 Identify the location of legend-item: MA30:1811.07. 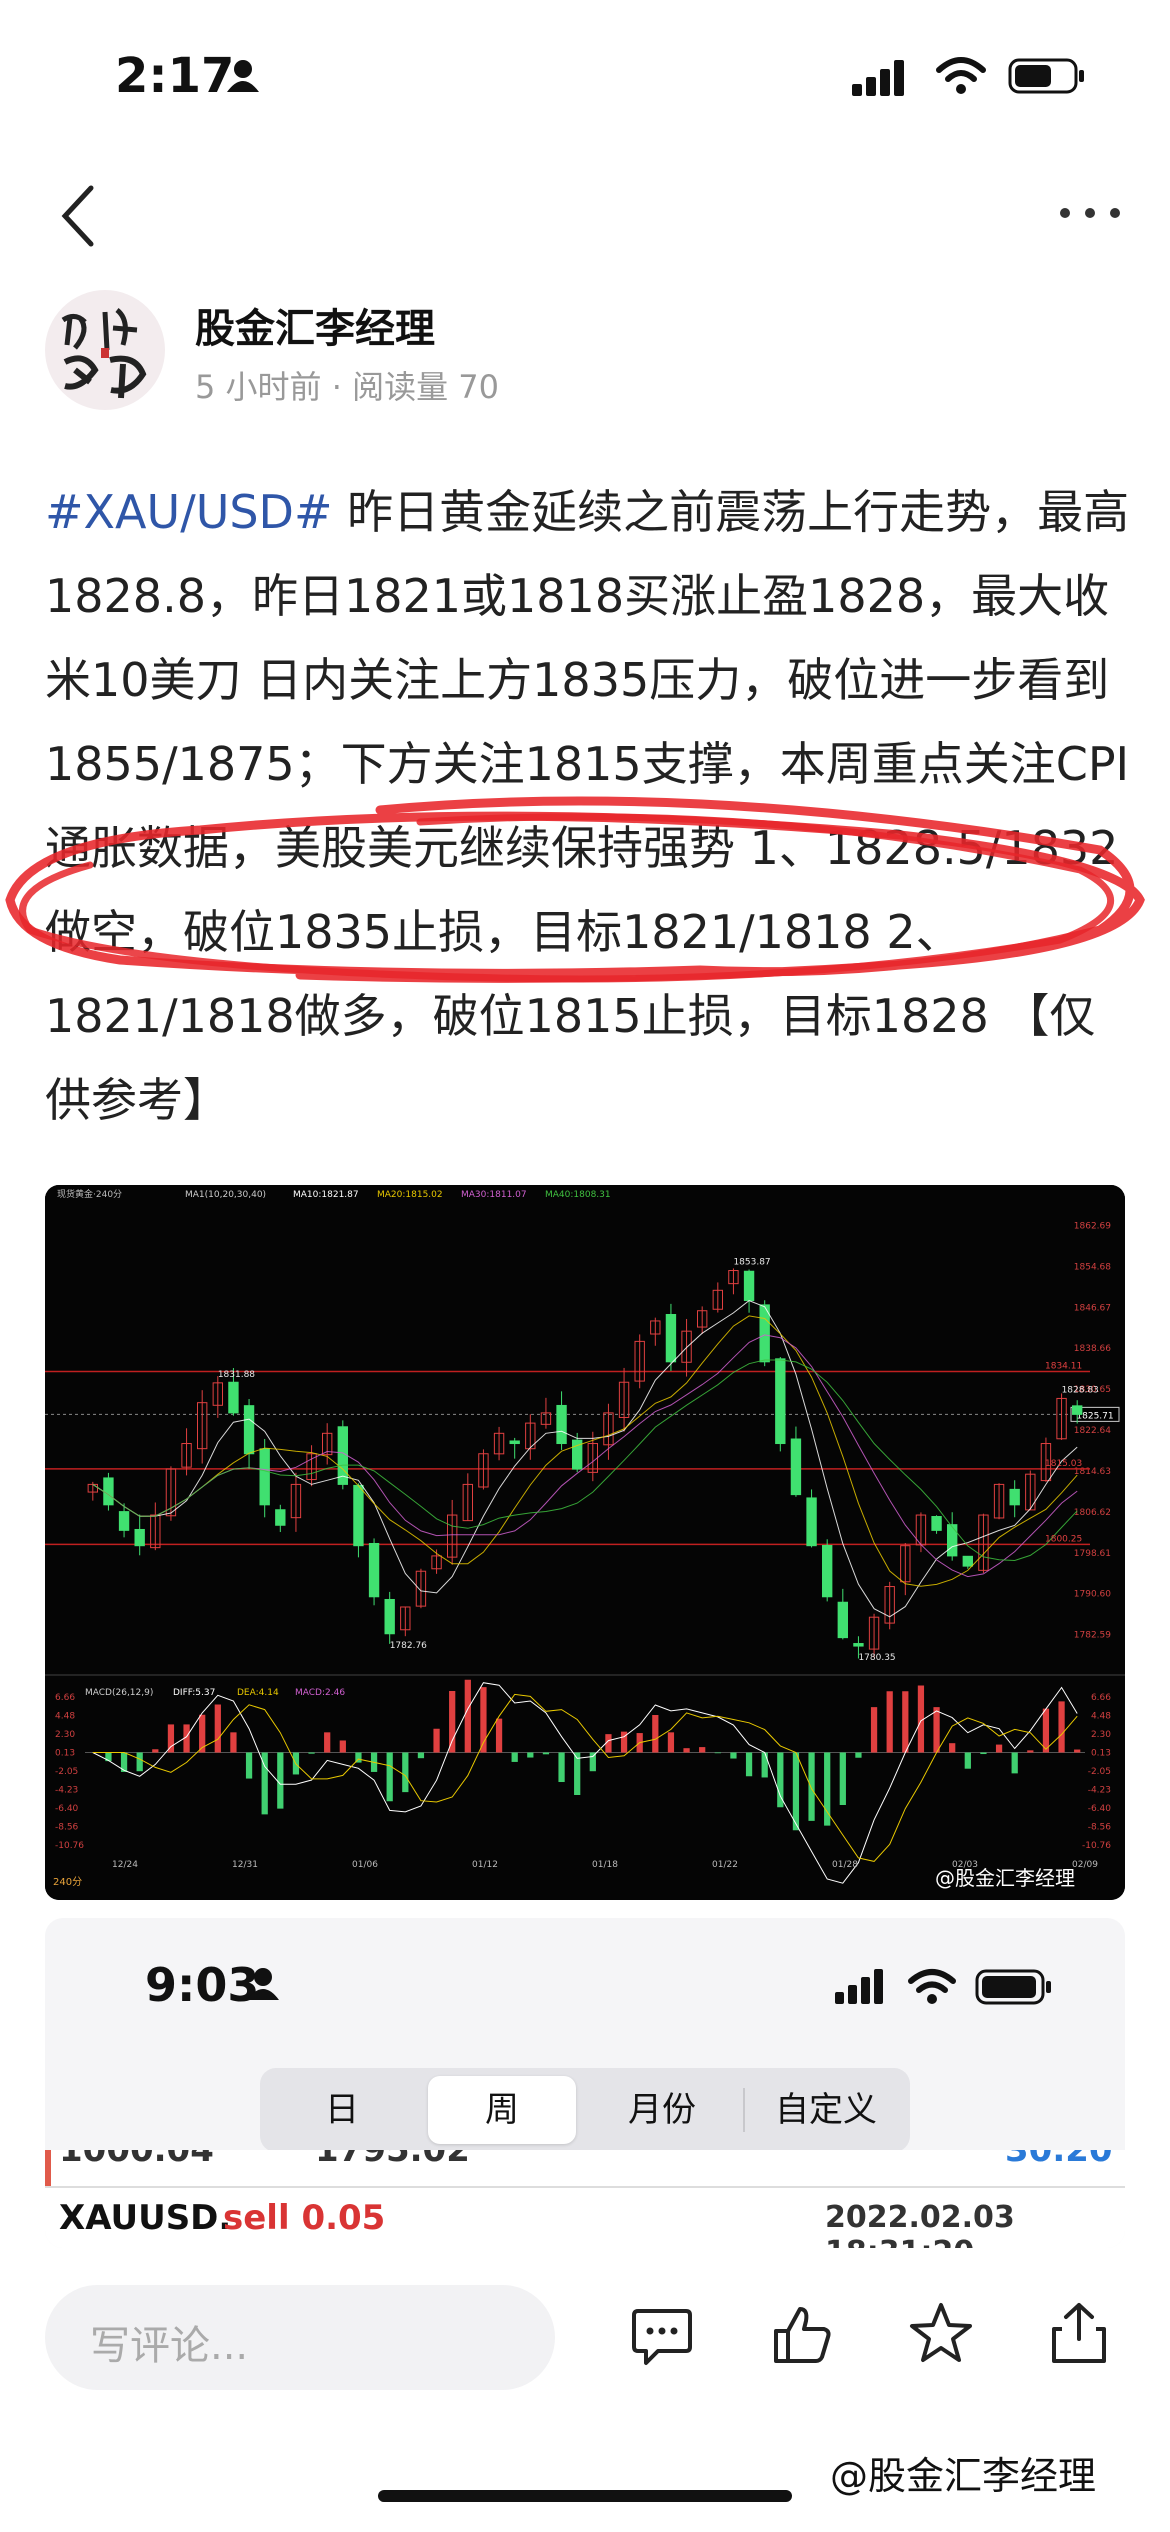
(494, 1195).